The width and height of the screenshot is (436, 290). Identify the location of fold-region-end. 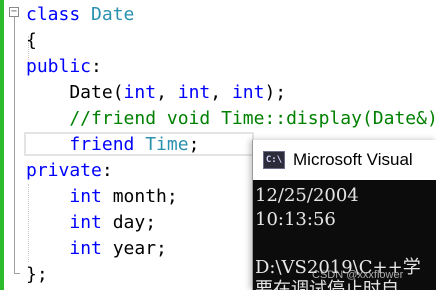
(17, 273).